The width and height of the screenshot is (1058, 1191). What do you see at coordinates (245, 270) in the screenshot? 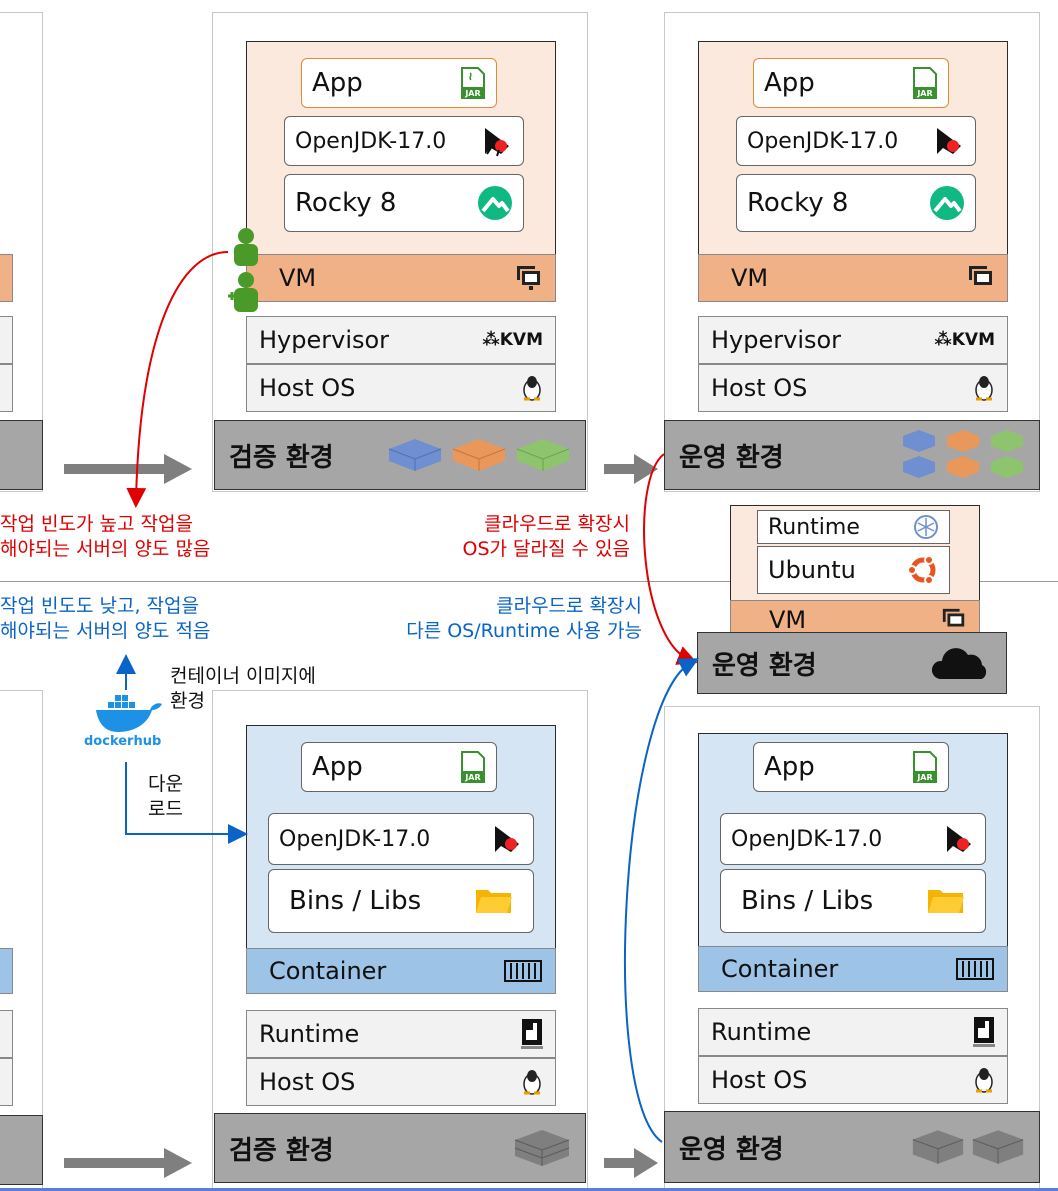
I see `worker-icons` at bounding box center [245, 270].